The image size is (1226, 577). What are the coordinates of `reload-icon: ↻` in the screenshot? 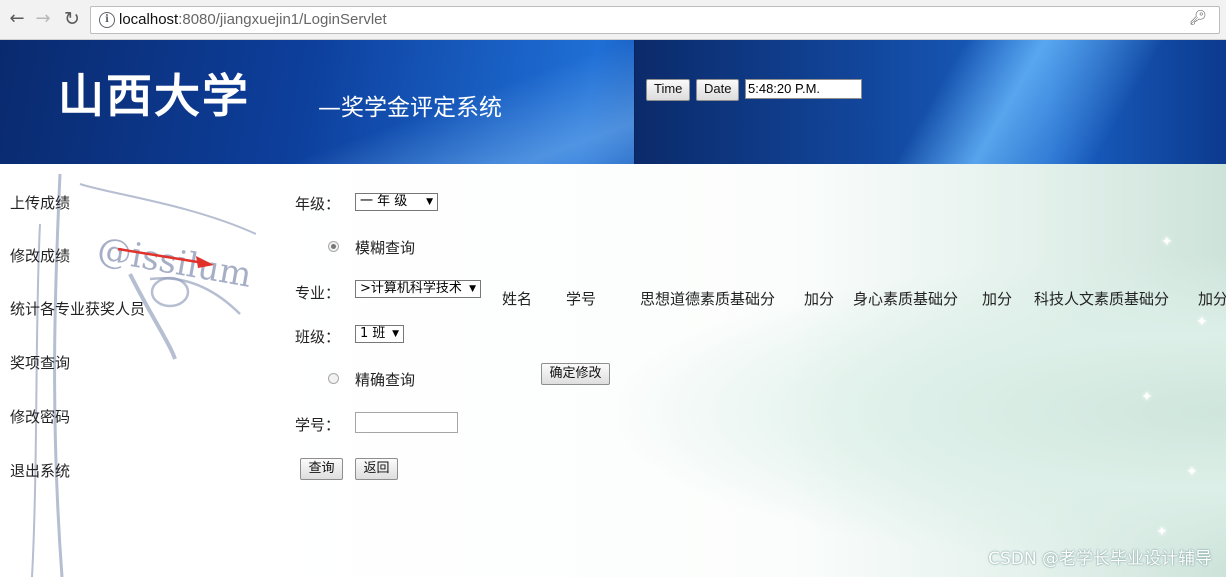 It's located at (72, 19).